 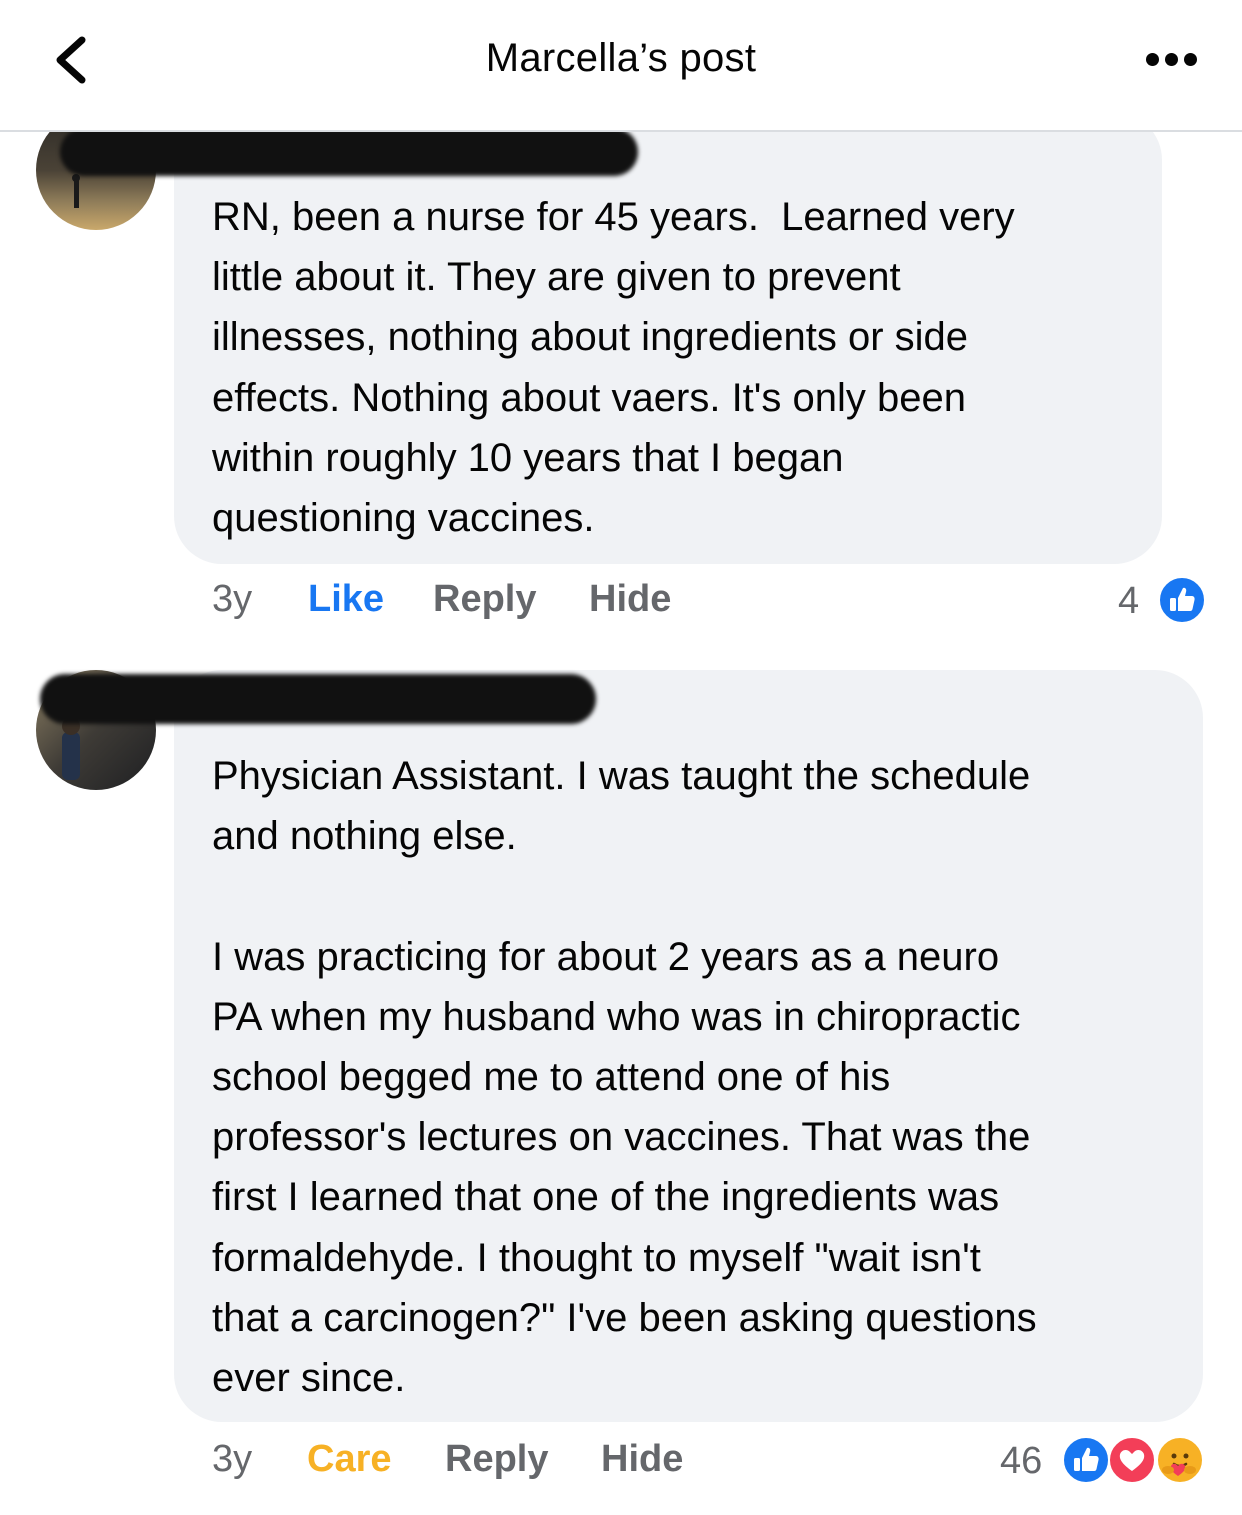 I want to click on page-title: Marcella’s post, so click(x=621, y=58).